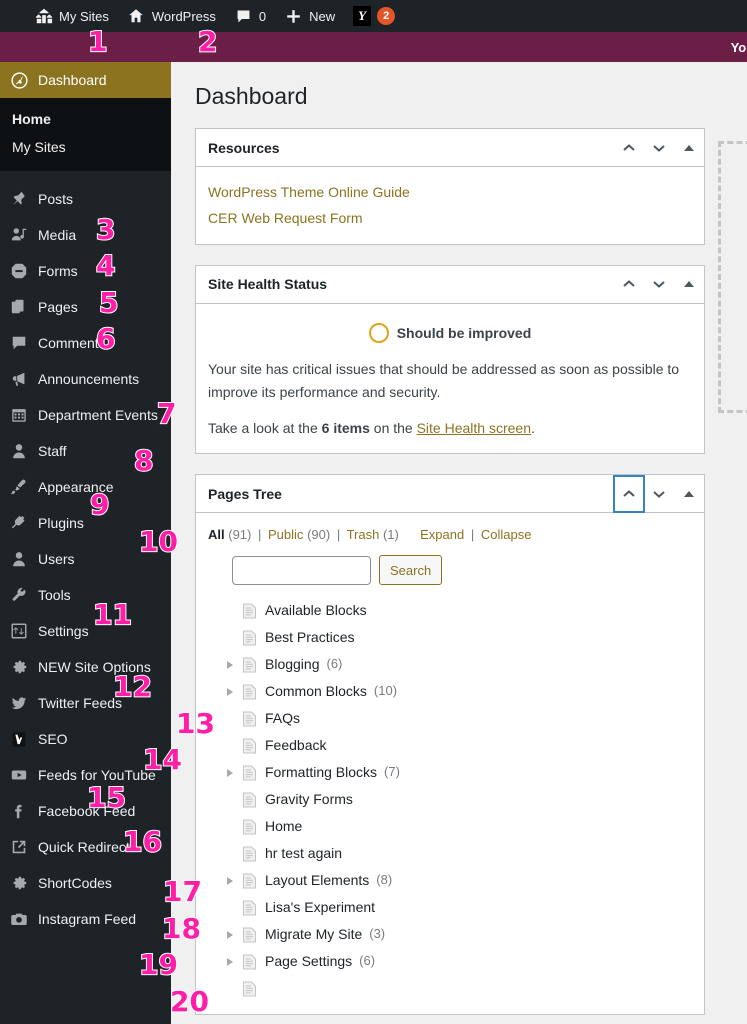  Describe the element at coordinates (309, 16) in the screenshot. I see `adminbar-item-new: New` at that location.